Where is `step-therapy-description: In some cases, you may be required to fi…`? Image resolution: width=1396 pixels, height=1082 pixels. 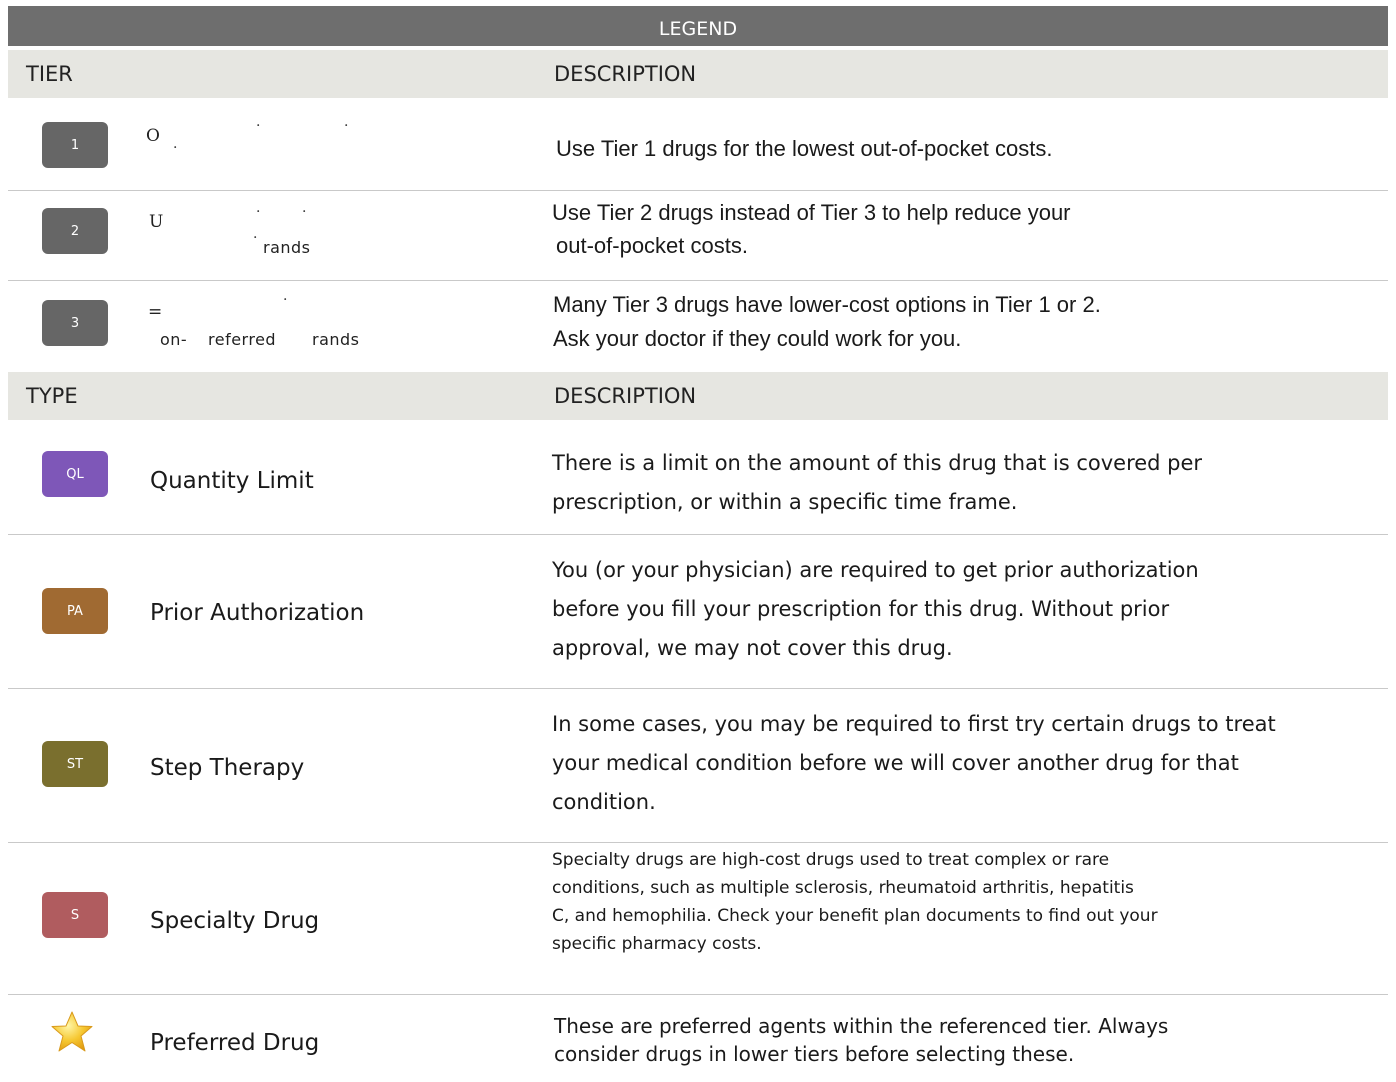 step-therapy-description: In some cases, you may be required to fi… is located at coordinates (914, 763).